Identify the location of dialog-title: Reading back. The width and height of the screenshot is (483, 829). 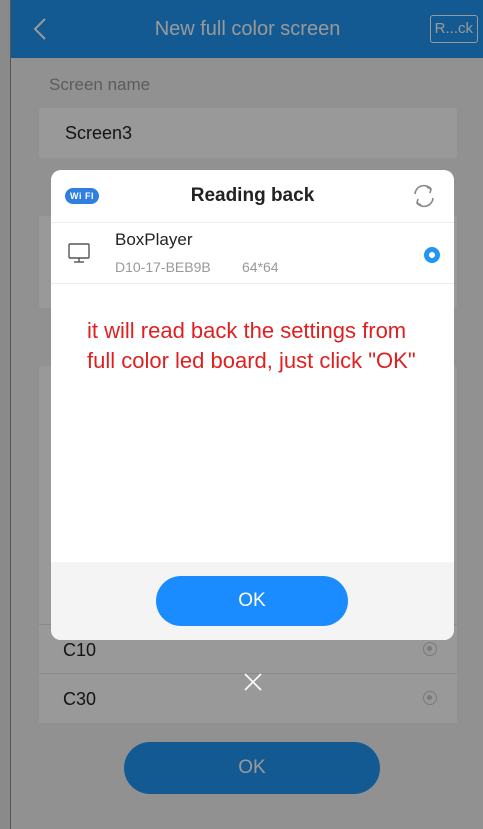
(252, 195).